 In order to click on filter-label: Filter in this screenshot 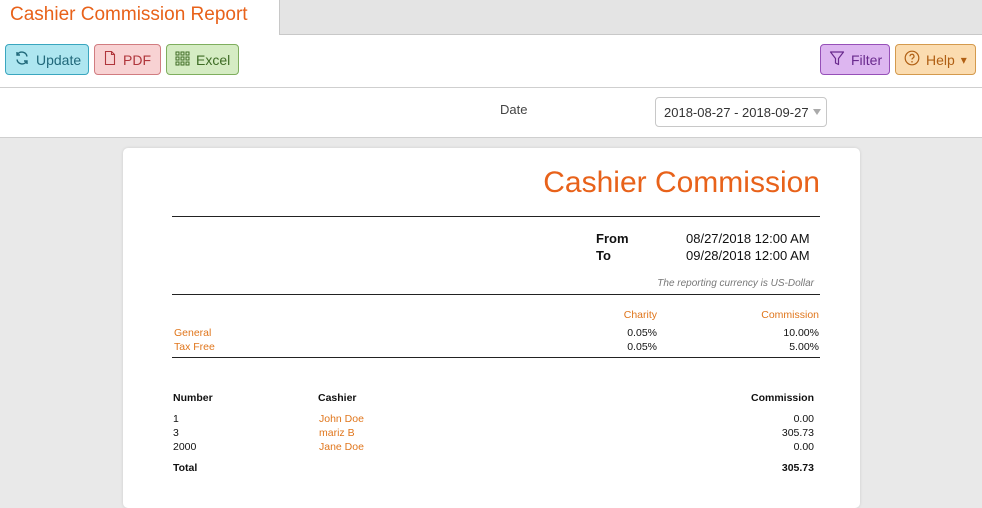, I will do `click(867, 59)`.